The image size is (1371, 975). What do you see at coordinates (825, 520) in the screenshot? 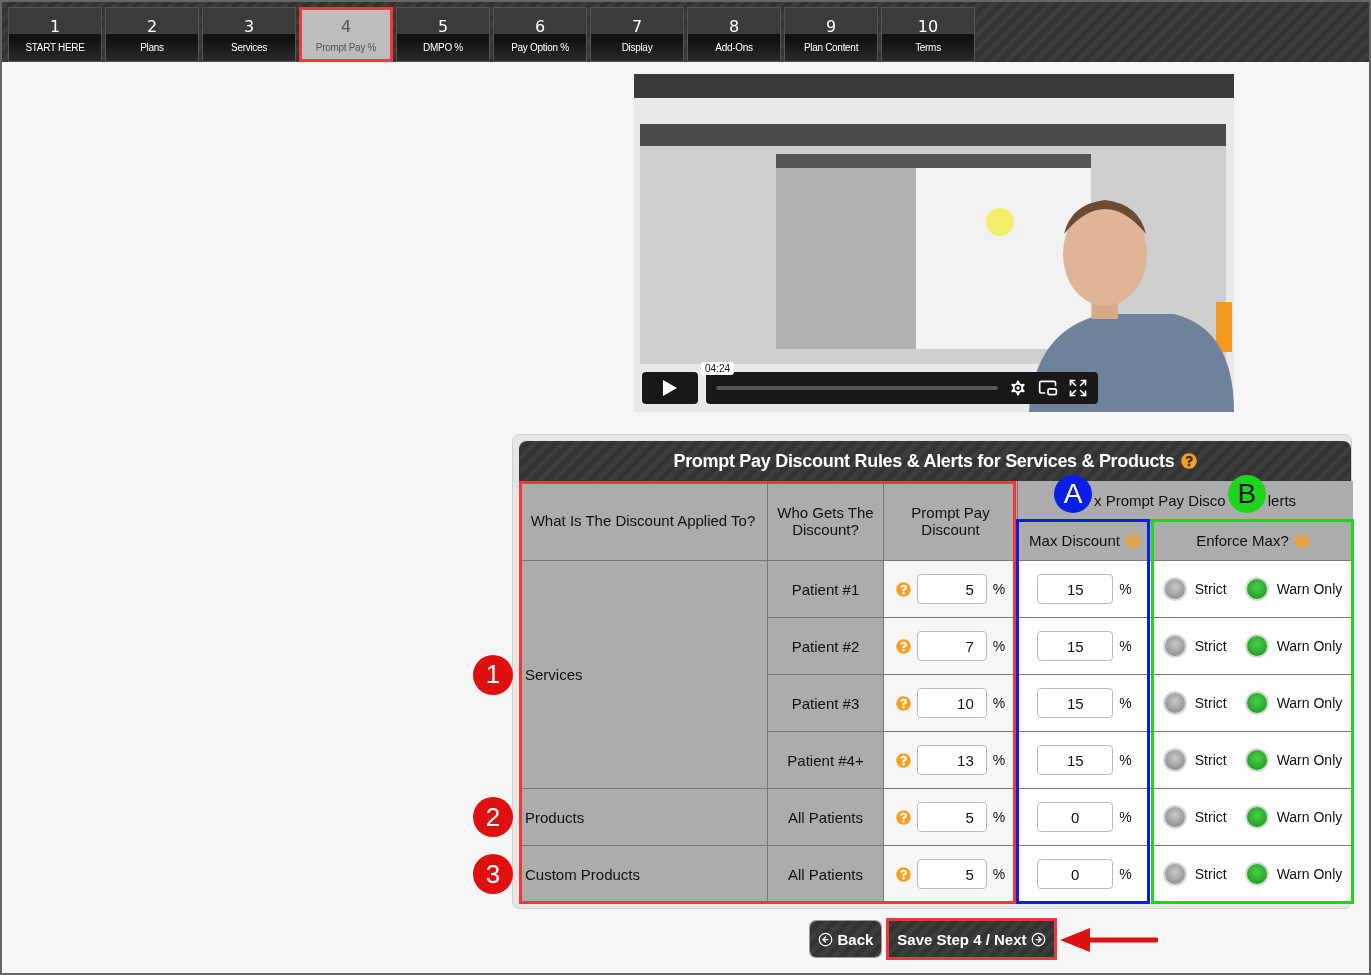
I see `column-header: Who Gets The Discount?` at bounding box center [825, 520].